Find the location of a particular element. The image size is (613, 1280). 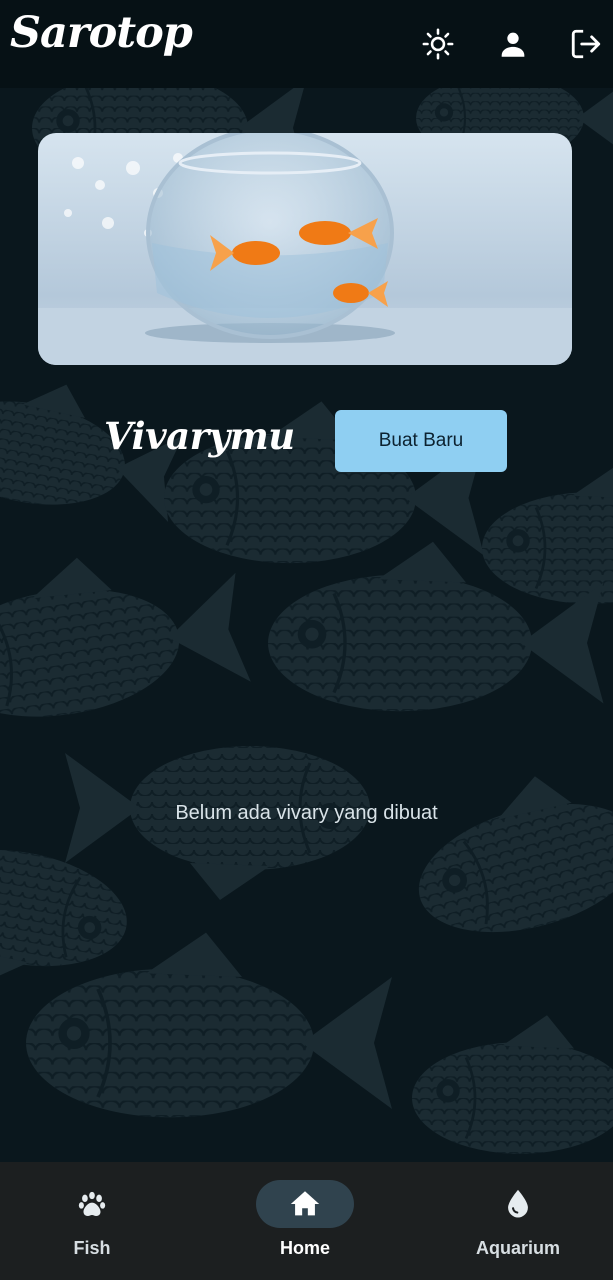

theme-toggle-button is located at coordinates (438, 44).